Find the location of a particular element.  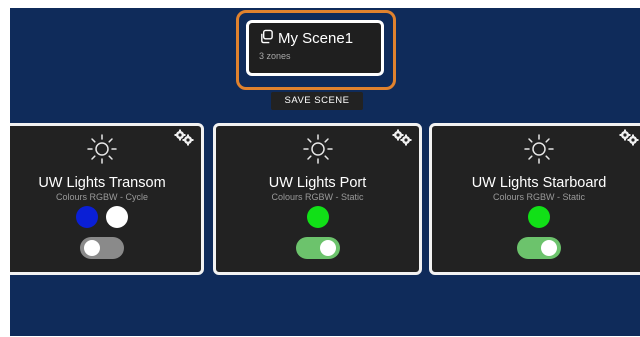

zone-name: UW Lights Starboard is located at coordinates (539, 183).